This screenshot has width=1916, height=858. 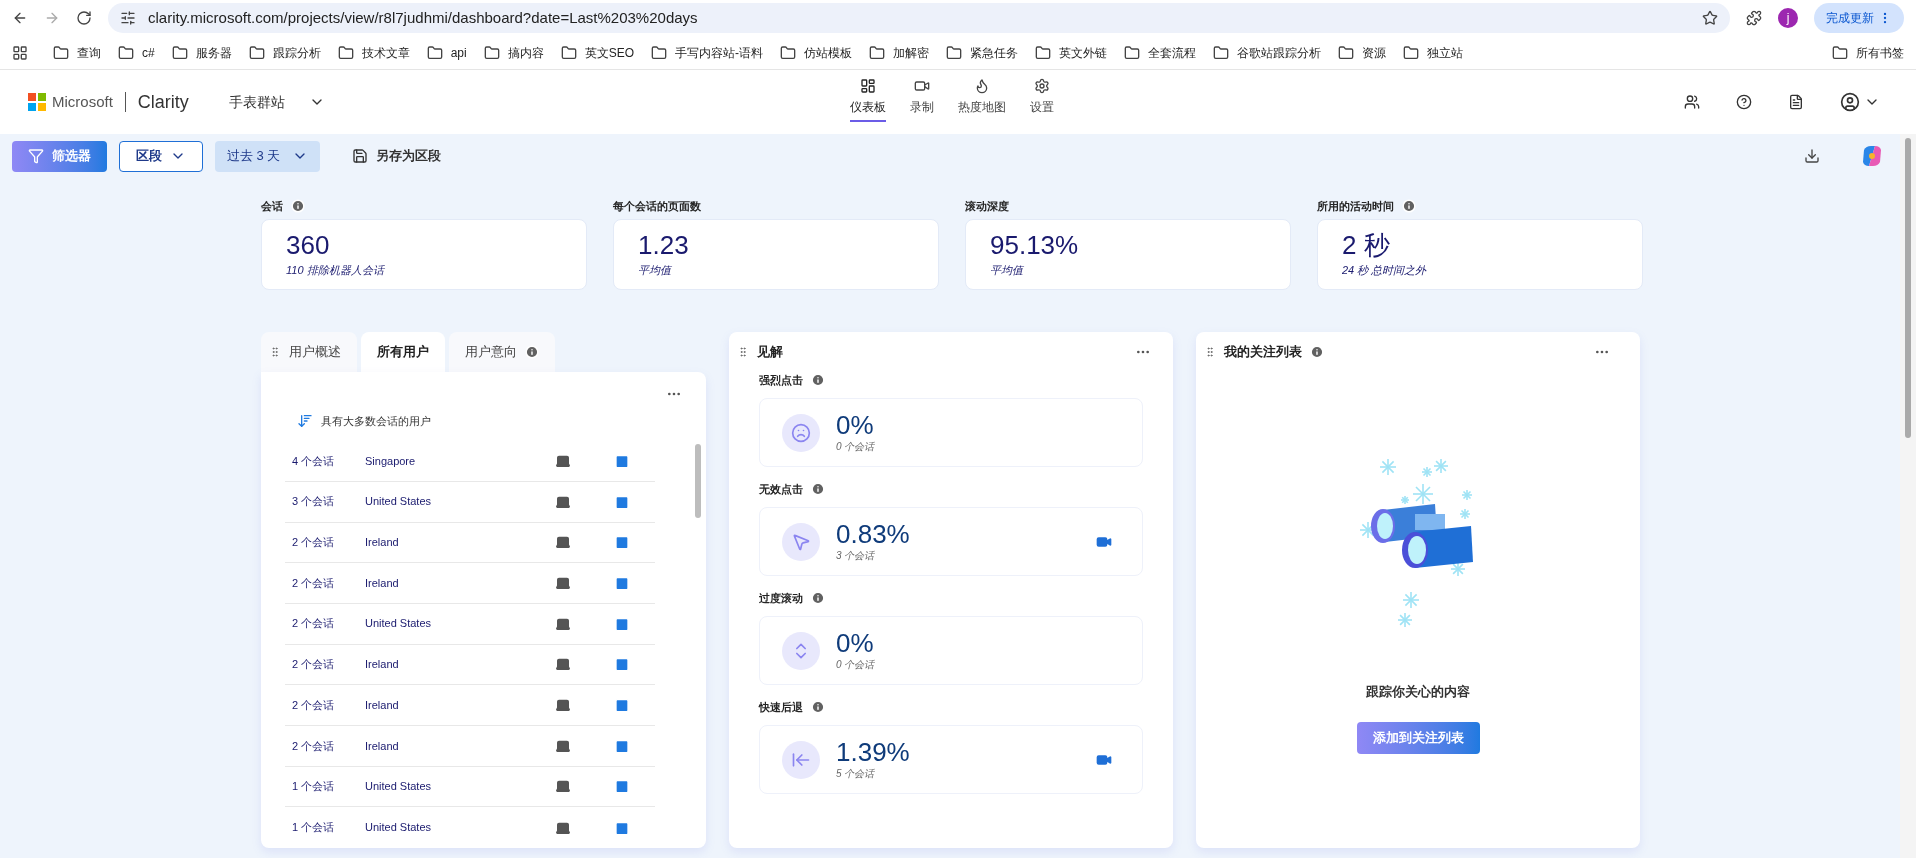 What do you see at coordinates (657, 206) in the screenshot?
I see `stat-label: 每个会话的页面数` at bounding box center [657, 206].